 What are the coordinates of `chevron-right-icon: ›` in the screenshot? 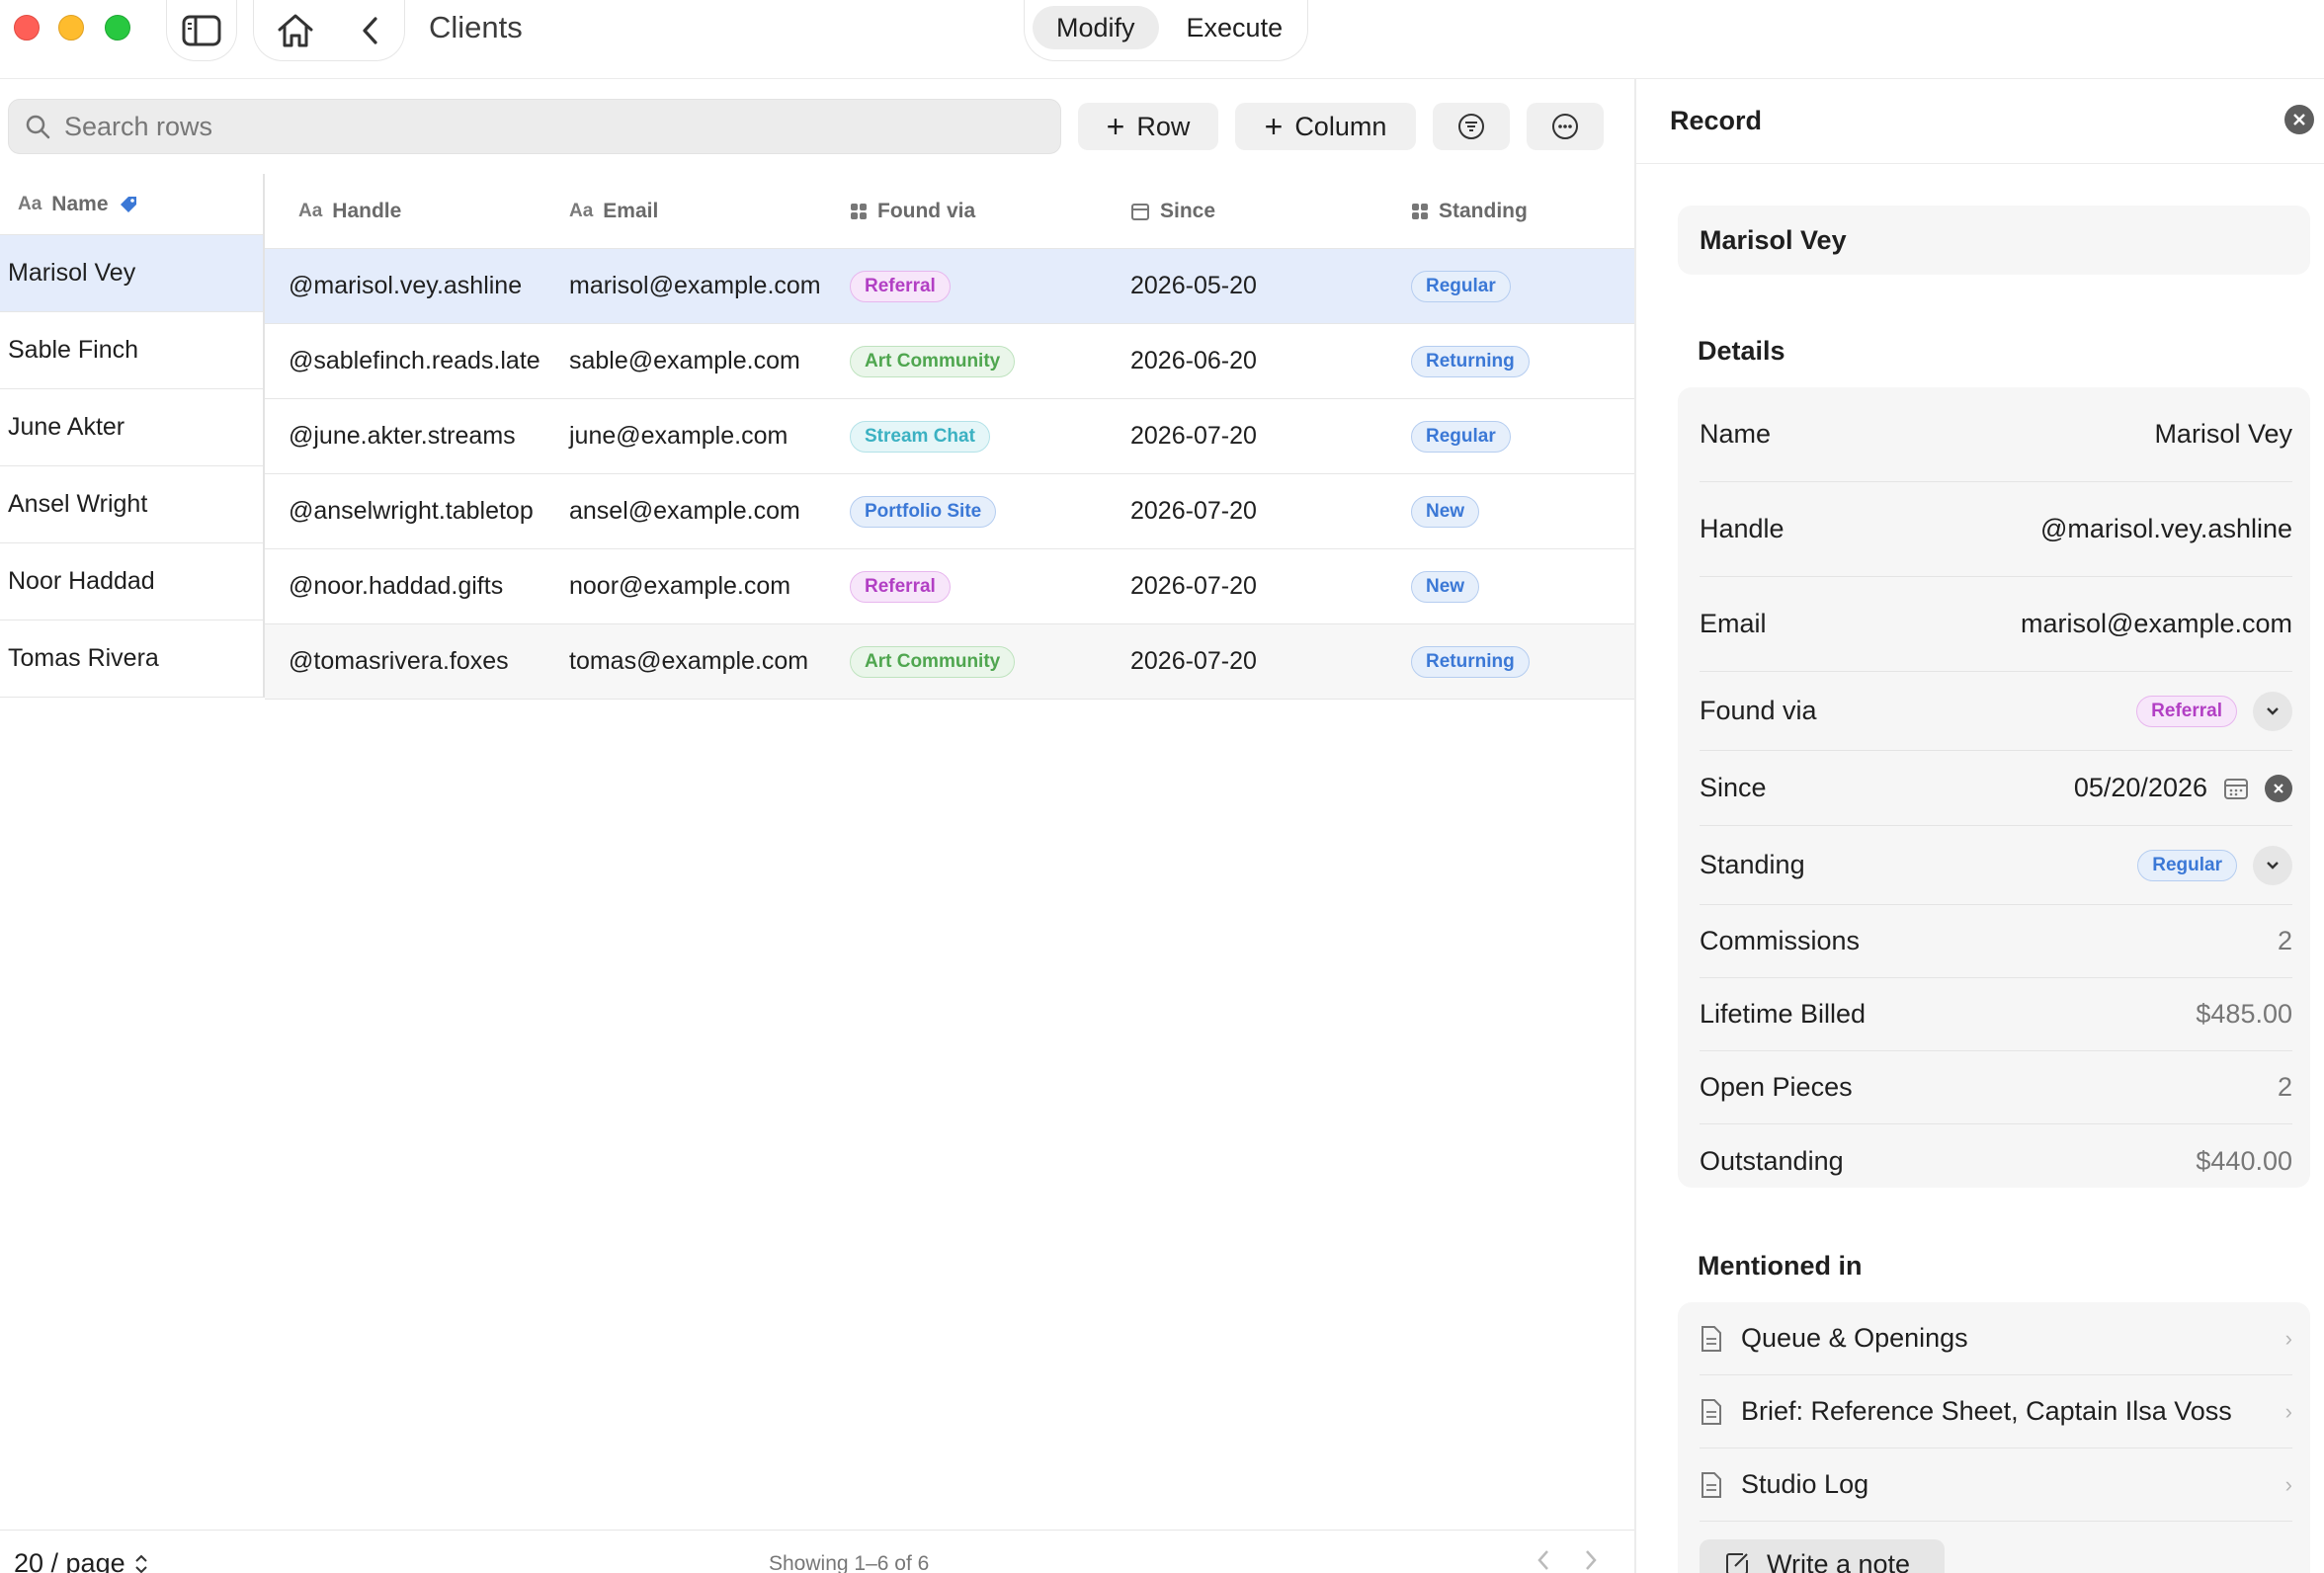 It's located at (2288, 1338).